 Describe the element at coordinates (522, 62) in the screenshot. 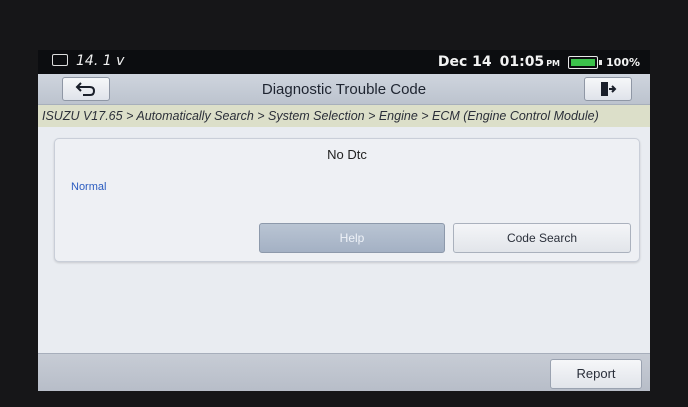

I see `status-time: 01:05` at that location.